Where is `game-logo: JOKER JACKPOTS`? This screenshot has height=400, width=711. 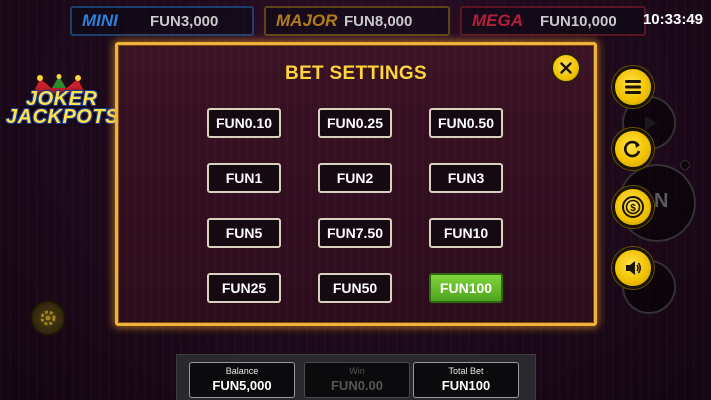 game-logo: JOKER JACKPOTS is located at coordinates (61, 104).